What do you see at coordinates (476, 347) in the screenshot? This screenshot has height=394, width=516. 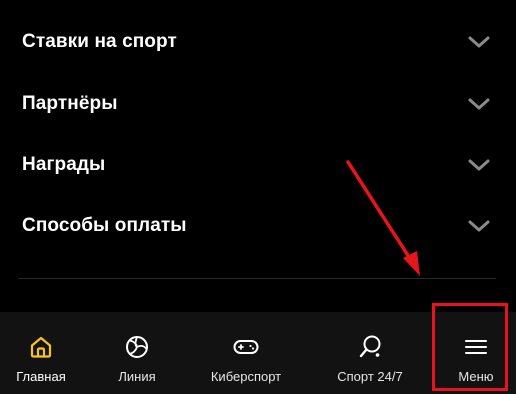 I see `hamburger-menu-icon` at bounding box center [476, 347].